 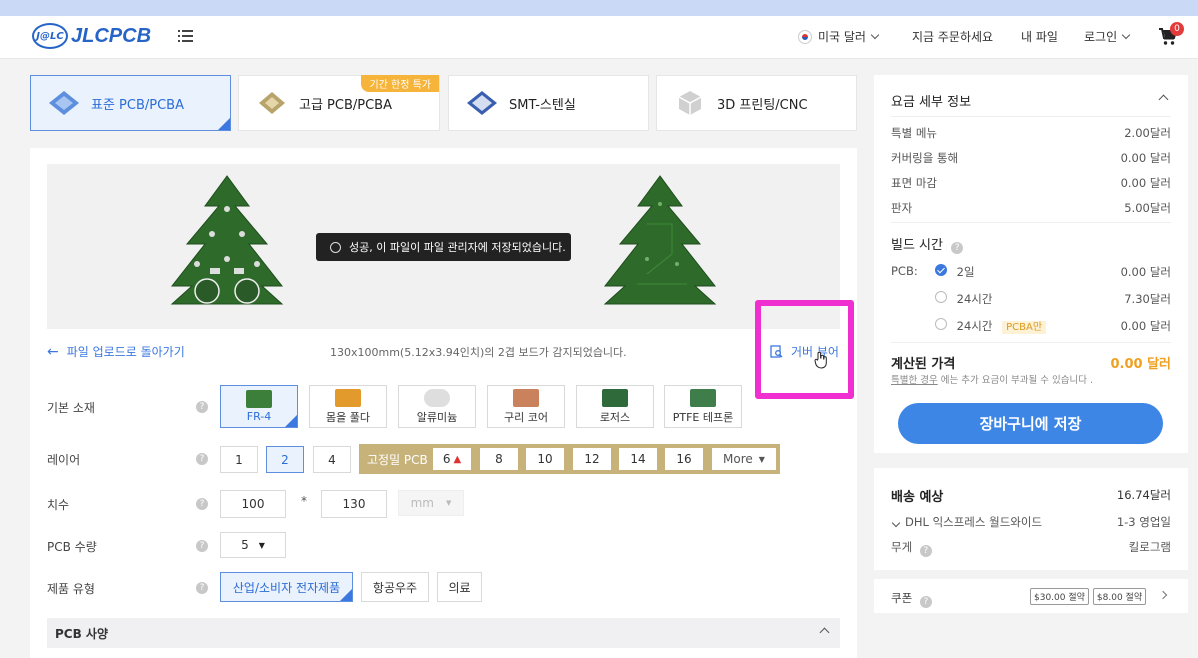 I want to click on layer-4: 4, so click(x=332, y=459).